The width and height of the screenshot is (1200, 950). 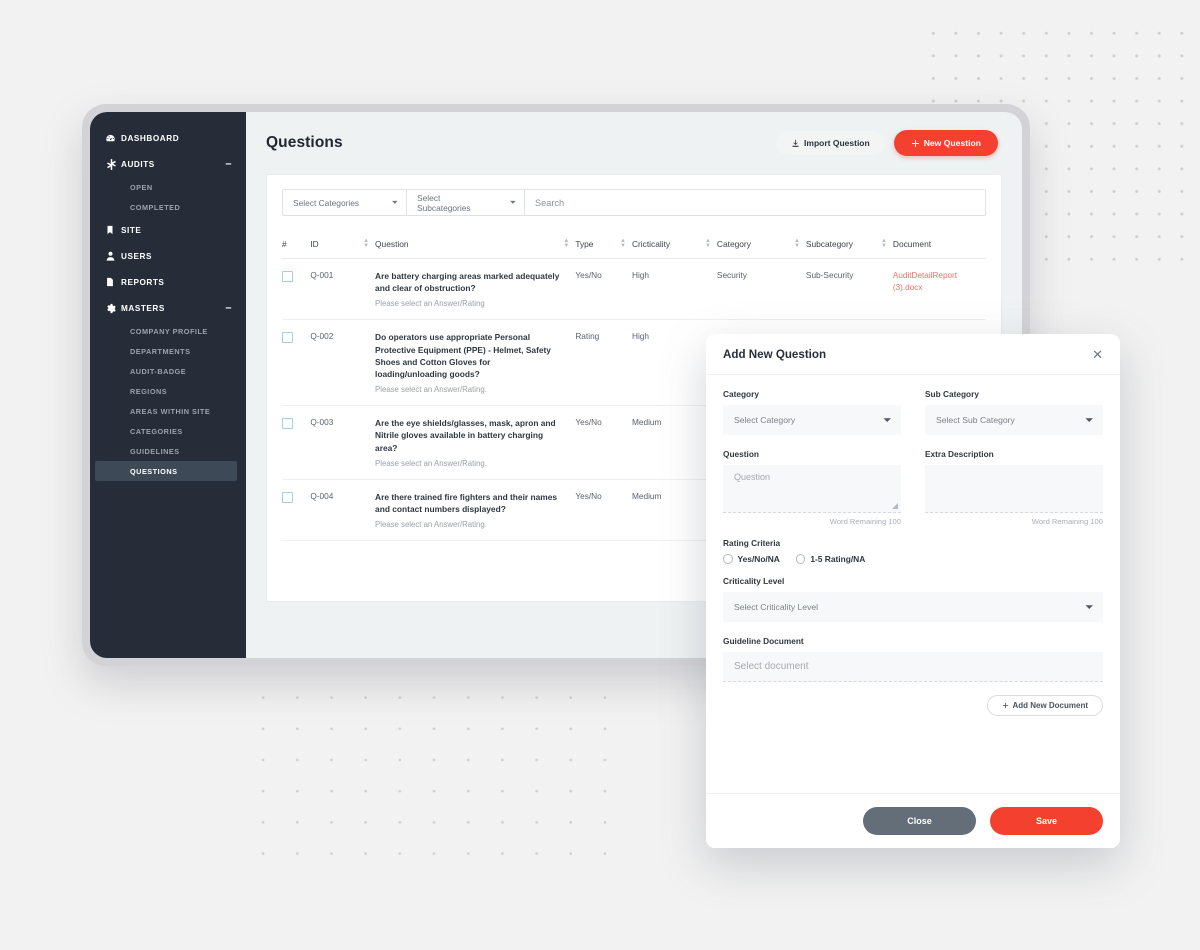 I want to click on sort-icon-subcategory: ▲ ▼, so click(x=887, y=243).